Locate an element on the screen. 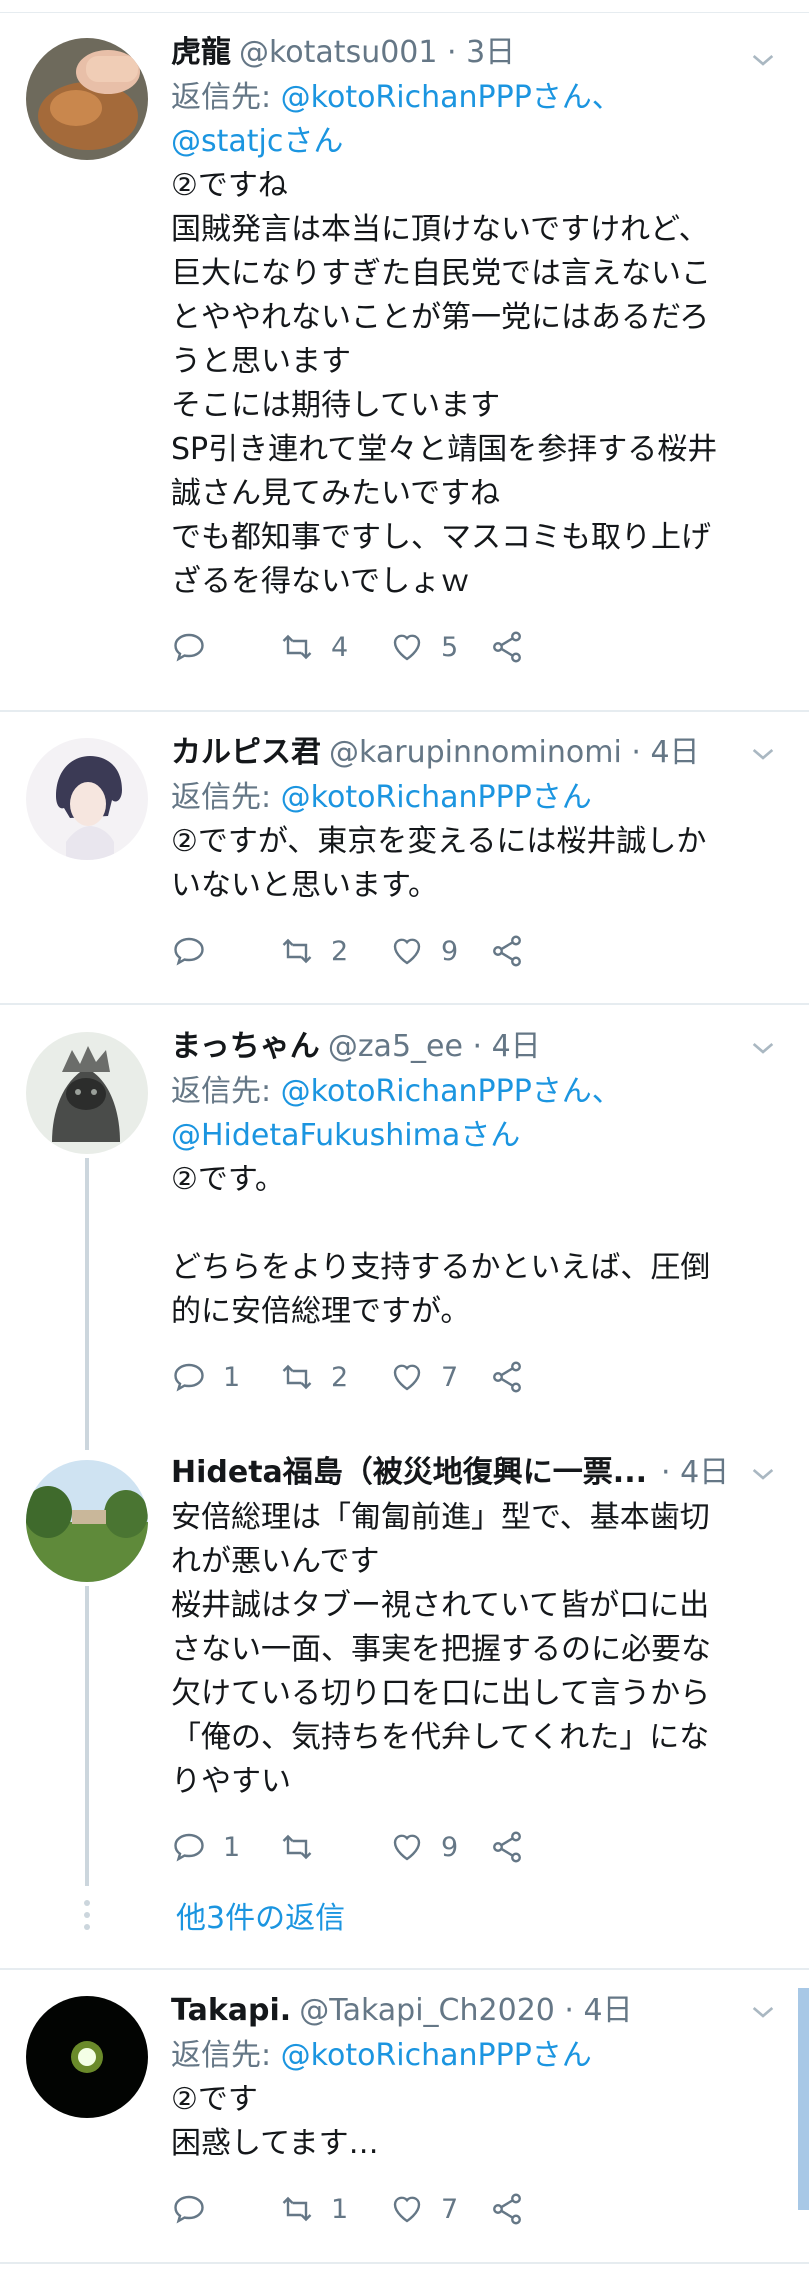 The height and width of the screenshot is (2292, 809). retweet-button is located at coordinates (305, 1847).